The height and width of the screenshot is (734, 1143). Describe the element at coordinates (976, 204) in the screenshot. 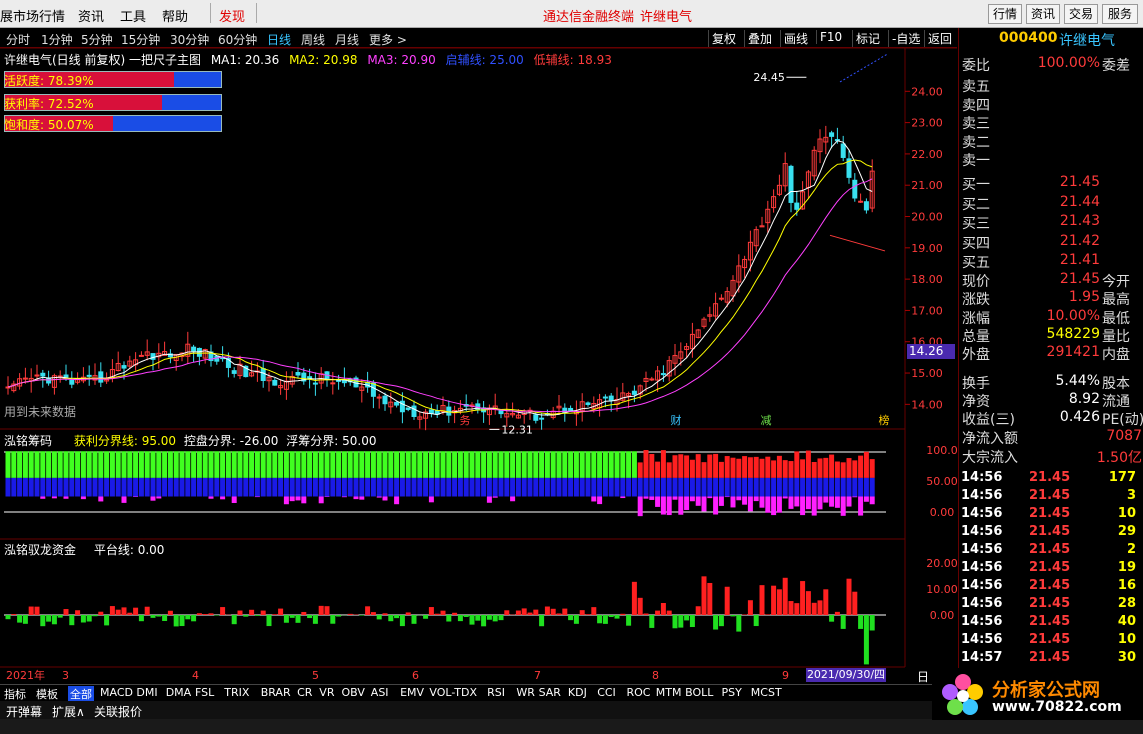

I see `bid-label: 买二` at that location.